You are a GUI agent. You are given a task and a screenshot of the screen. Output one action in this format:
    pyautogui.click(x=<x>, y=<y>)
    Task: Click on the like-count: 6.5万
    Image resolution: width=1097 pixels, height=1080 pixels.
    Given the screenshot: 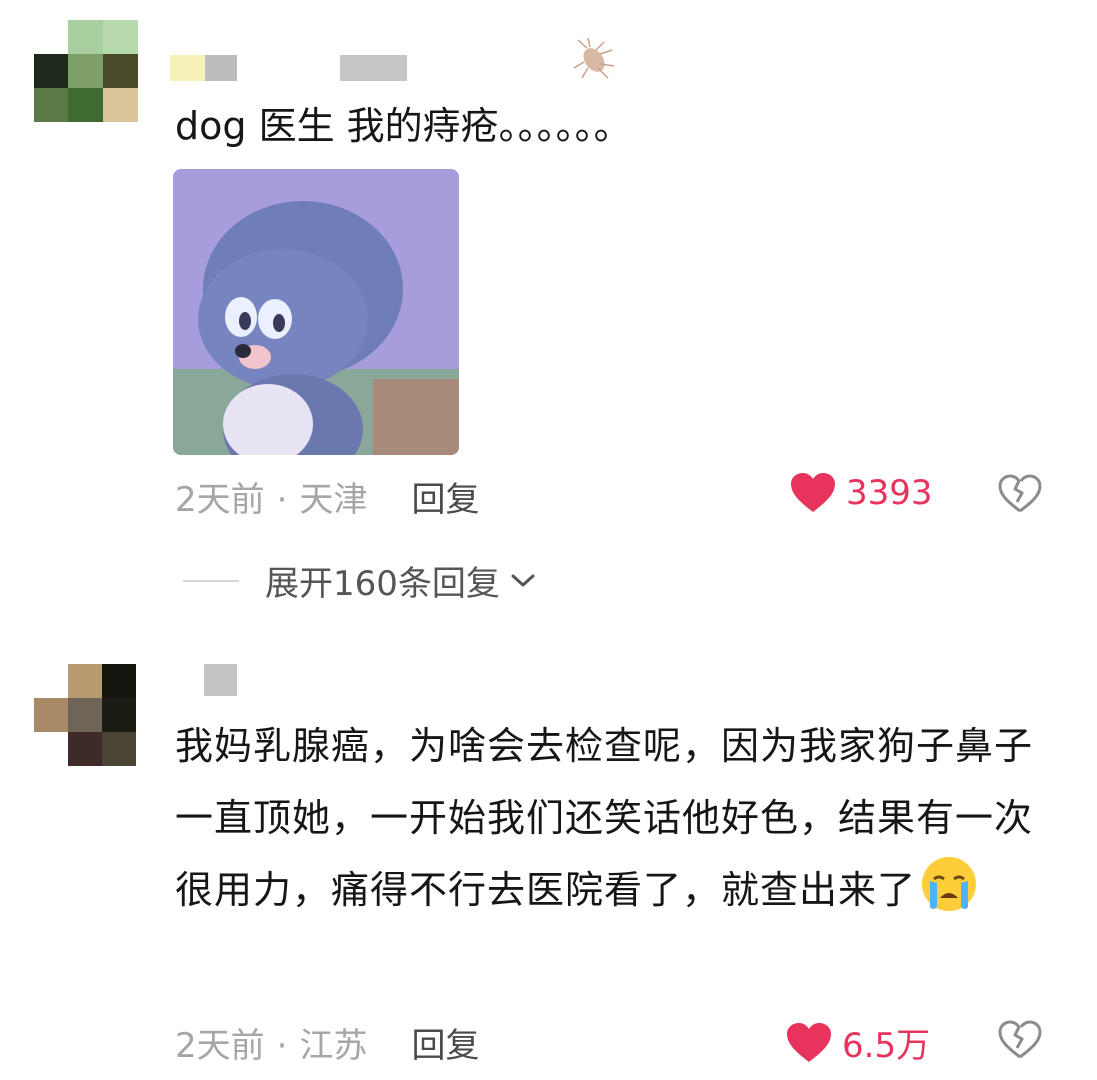 What is the action you would take?
    pyautogui.click(x=886, y=1046)
    